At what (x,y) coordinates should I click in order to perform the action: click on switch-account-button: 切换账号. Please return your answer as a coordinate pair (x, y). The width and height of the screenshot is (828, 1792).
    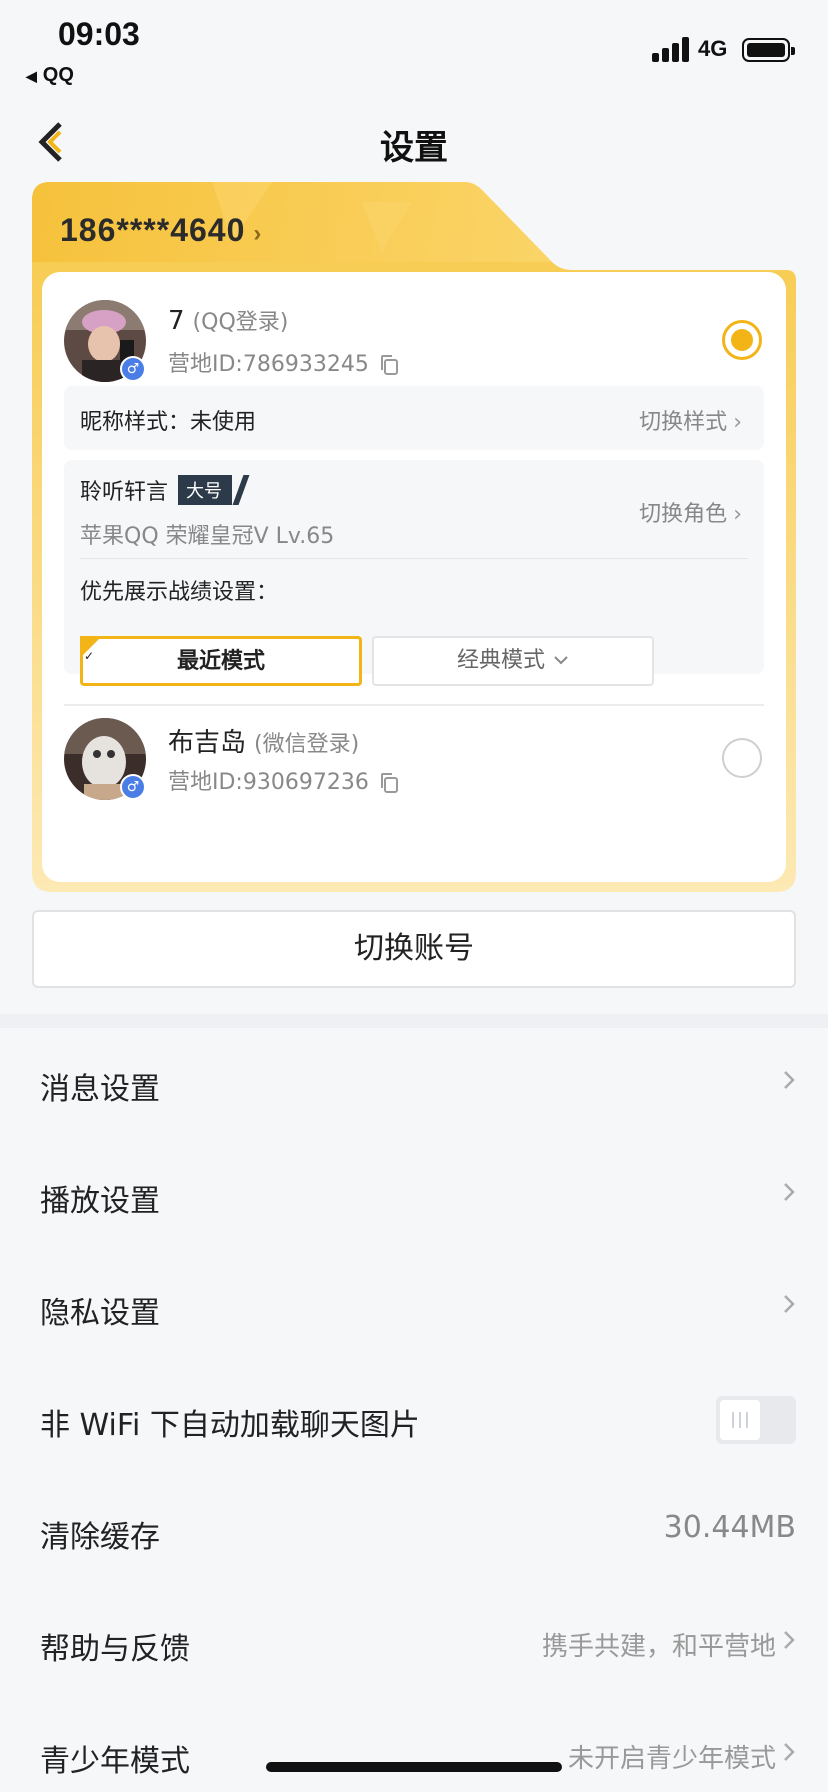
    Looking at the image, I should click on (414, 949).